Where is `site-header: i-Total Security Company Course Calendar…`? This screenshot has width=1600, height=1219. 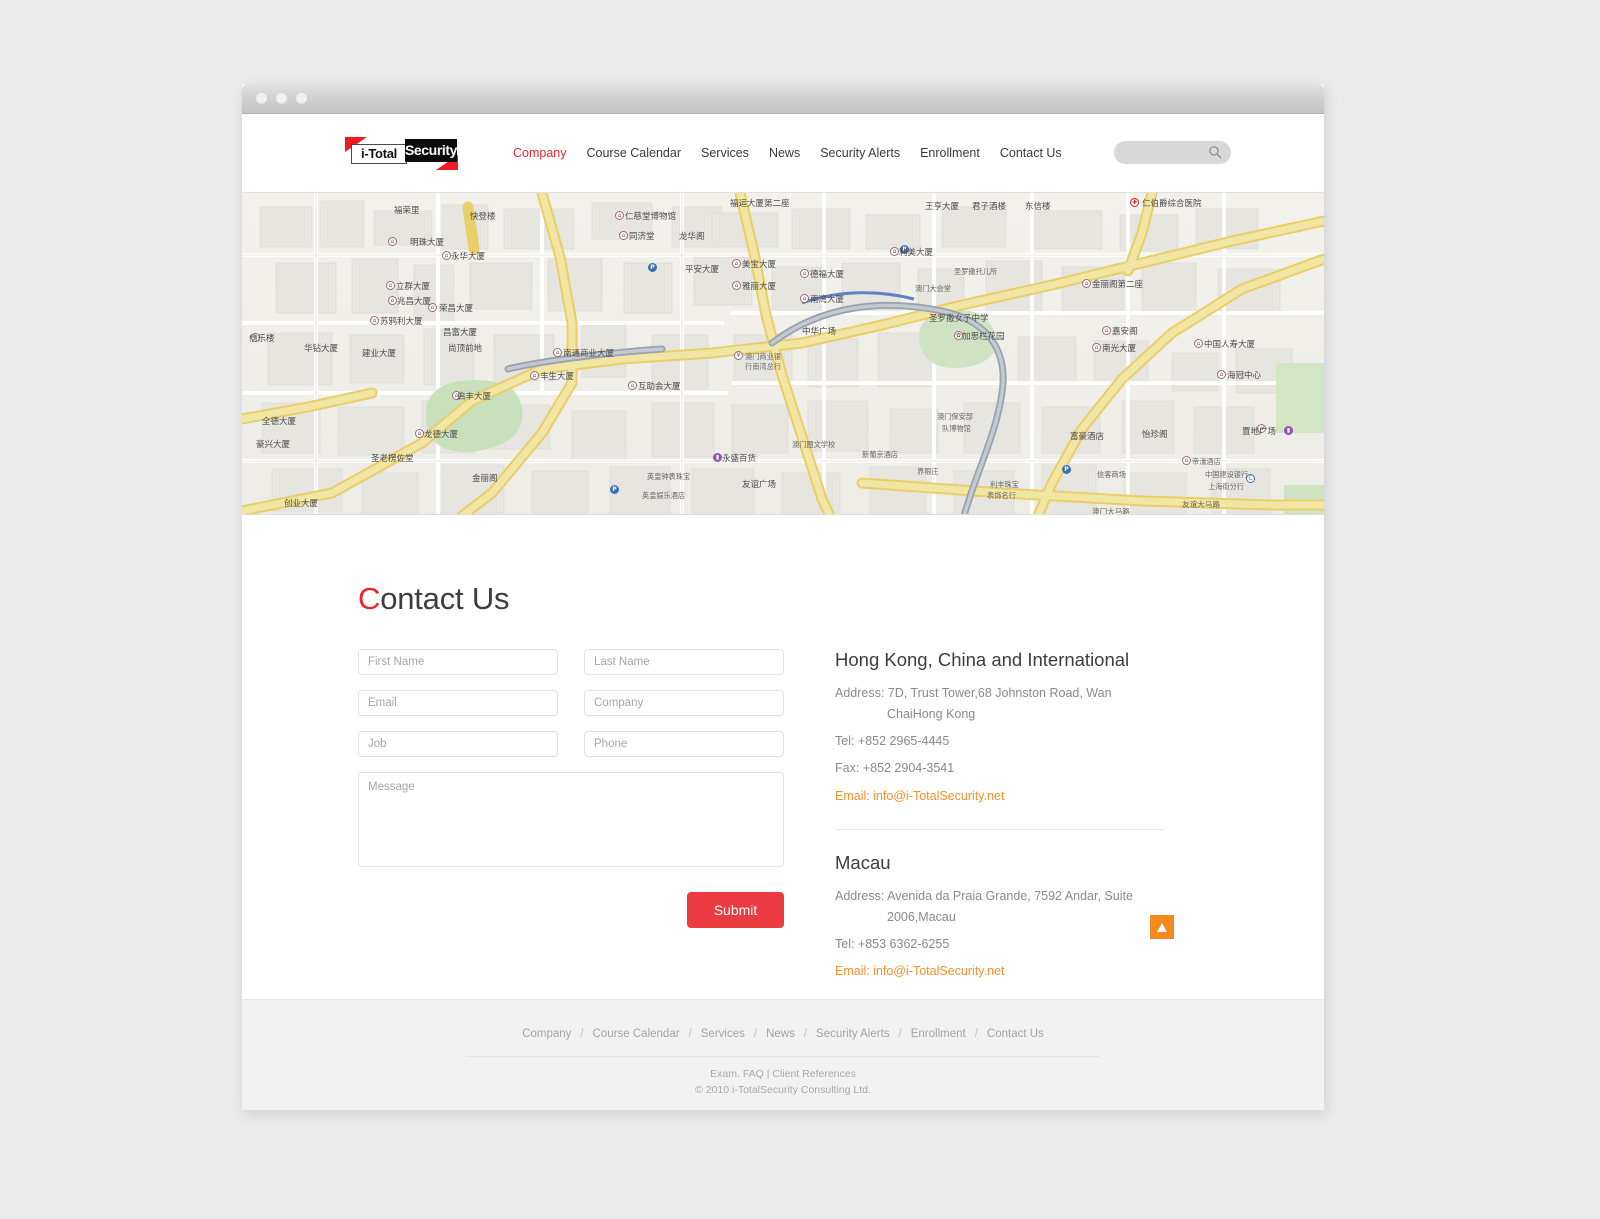 site-header: i-Total Security Company Course Calendar… is located at coordinates (783, 153).